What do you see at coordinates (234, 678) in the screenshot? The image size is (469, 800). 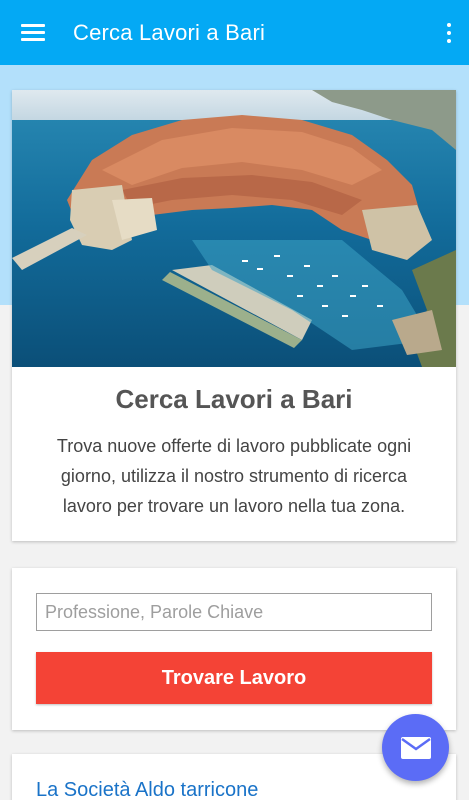 I see `search-button: Trovare Lavoro` at bounding box center [234, 678].